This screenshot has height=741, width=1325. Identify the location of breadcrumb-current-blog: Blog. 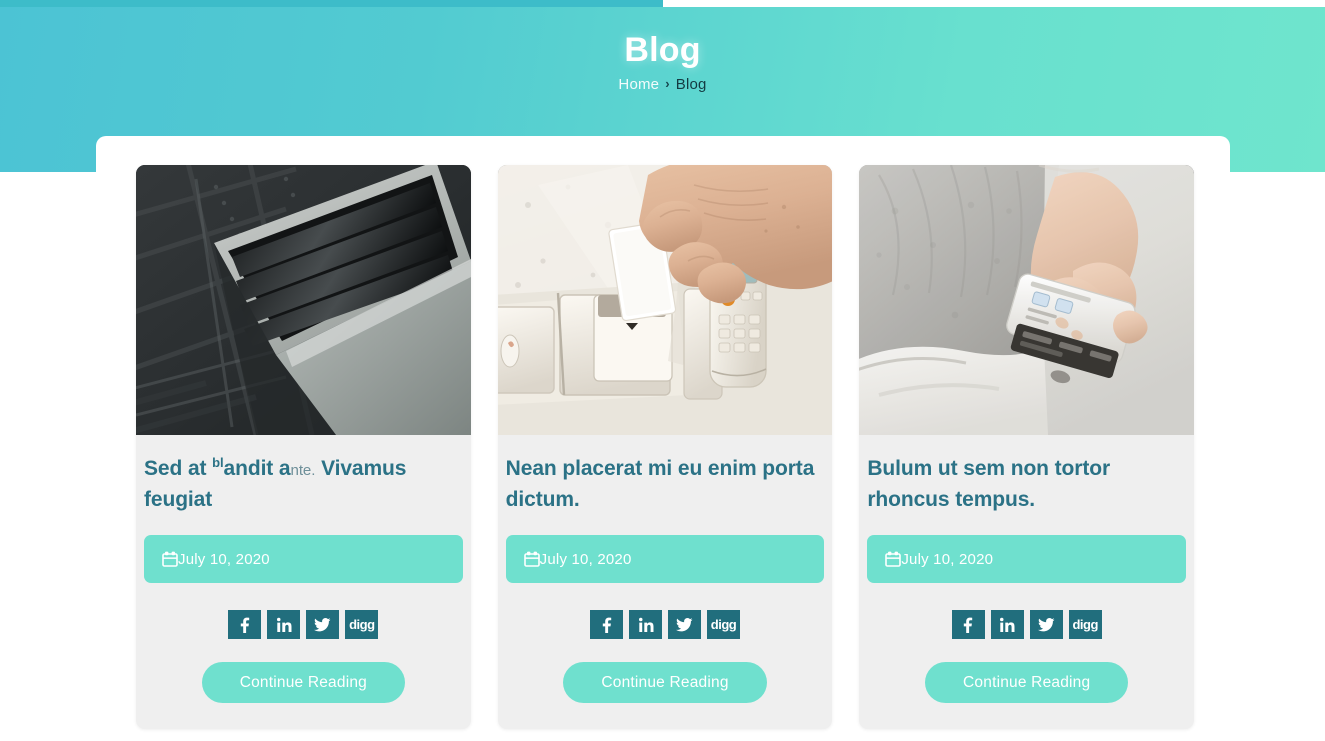
(691, 84).